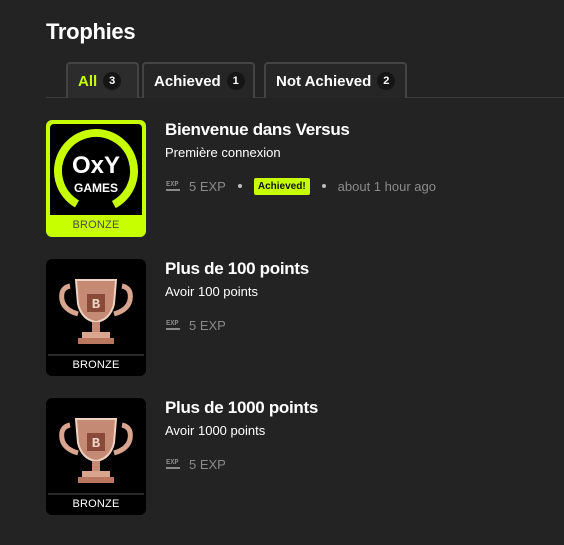  What do you see at coordinates (223, 152) in the screenshot?
I see `trophy-description: Première connexion` at bounding box center [223, 152].